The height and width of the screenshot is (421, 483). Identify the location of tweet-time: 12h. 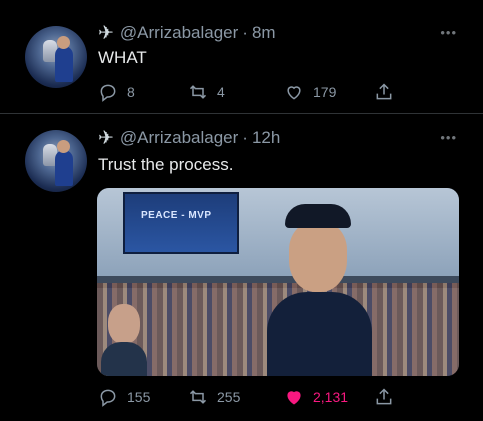
(266, 138).